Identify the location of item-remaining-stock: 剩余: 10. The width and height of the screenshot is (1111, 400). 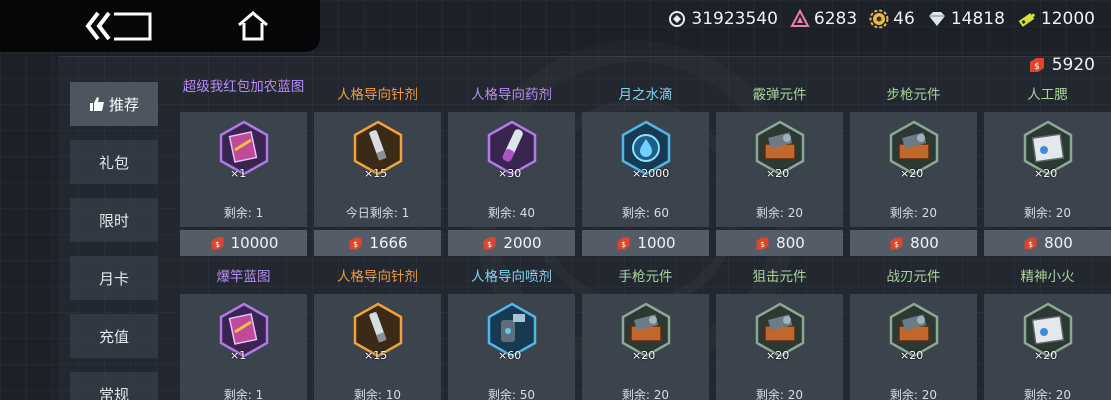
(377, 394).